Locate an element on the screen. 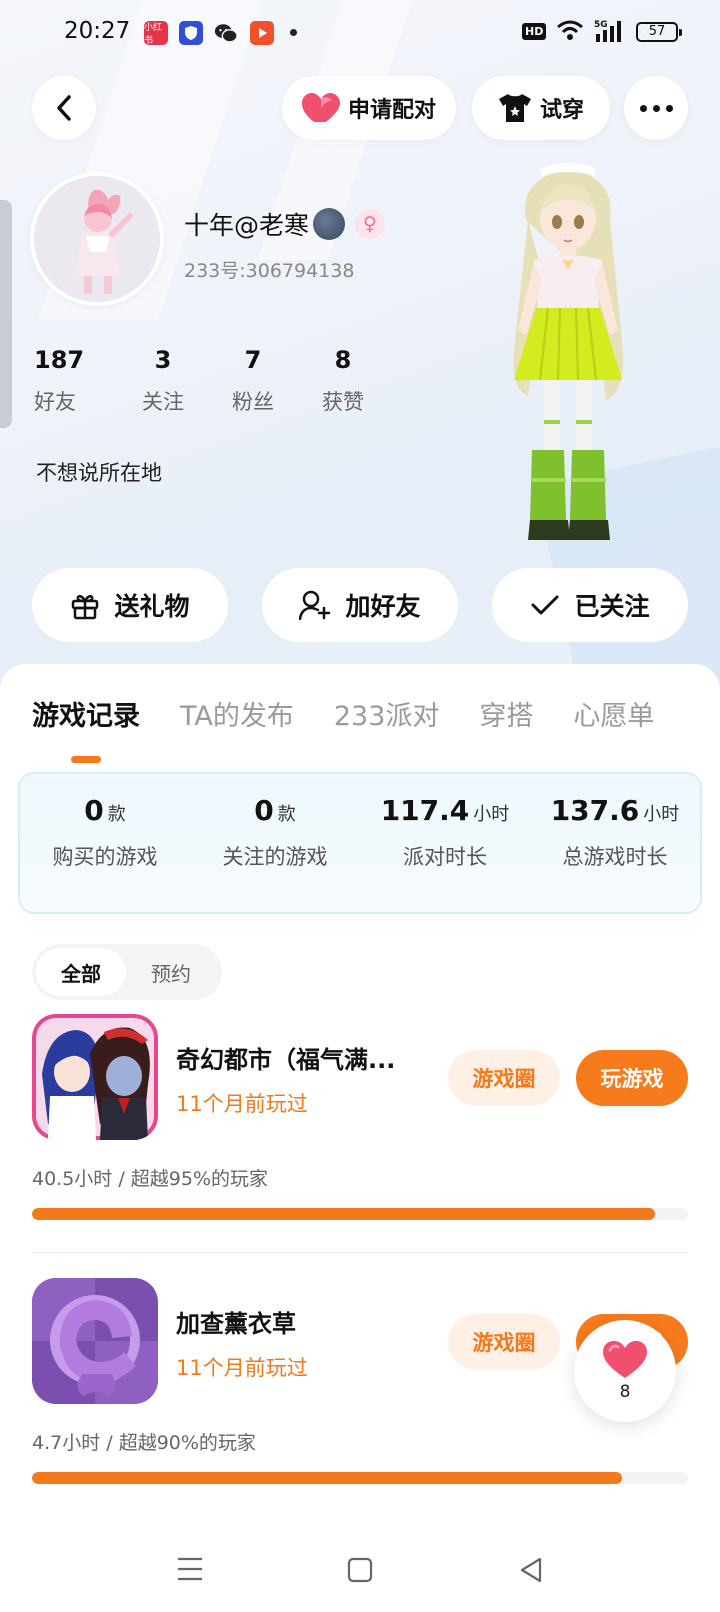  summary-value: 117.4 is located at coordinates (425, 810).